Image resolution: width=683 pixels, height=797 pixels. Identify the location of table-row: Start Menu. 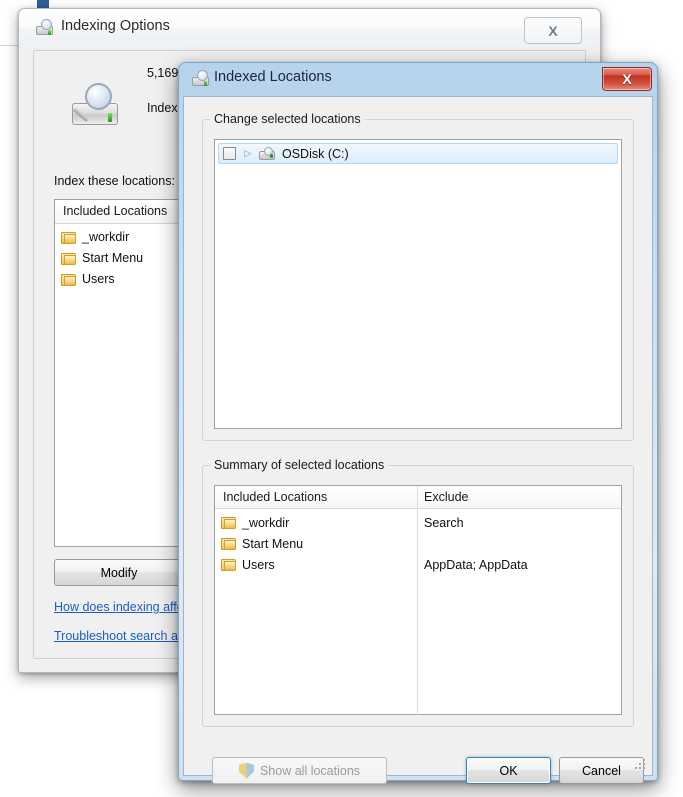
(418, 543).